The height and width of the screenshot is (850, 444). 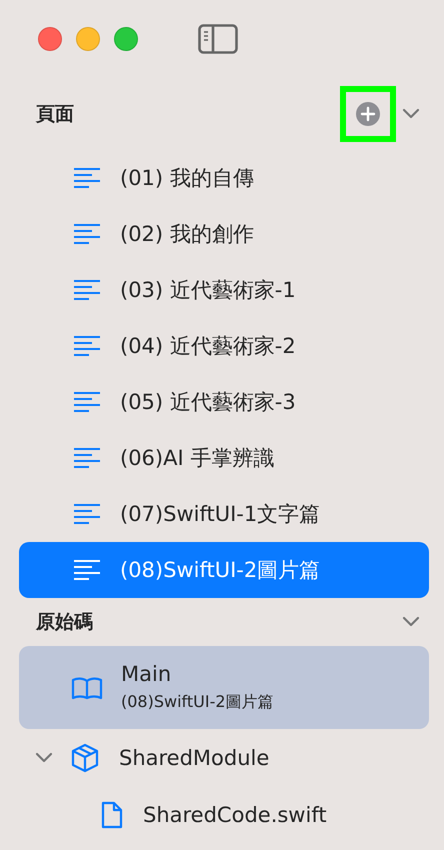 What do you see at coordinates (208, 402) in the screenshot?
I see `page-title: (05) 近代藝術家-3` at bounding box center [208, 402].